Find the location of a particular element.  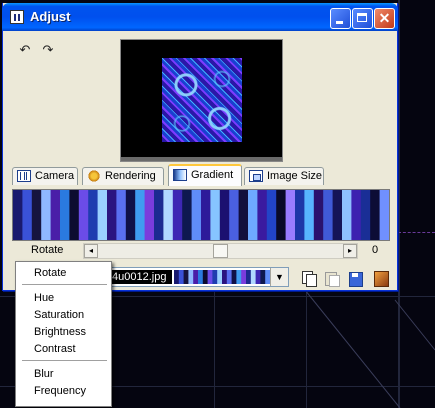

menu-item-contrast: Contrast is located at coordinates (62, 349).